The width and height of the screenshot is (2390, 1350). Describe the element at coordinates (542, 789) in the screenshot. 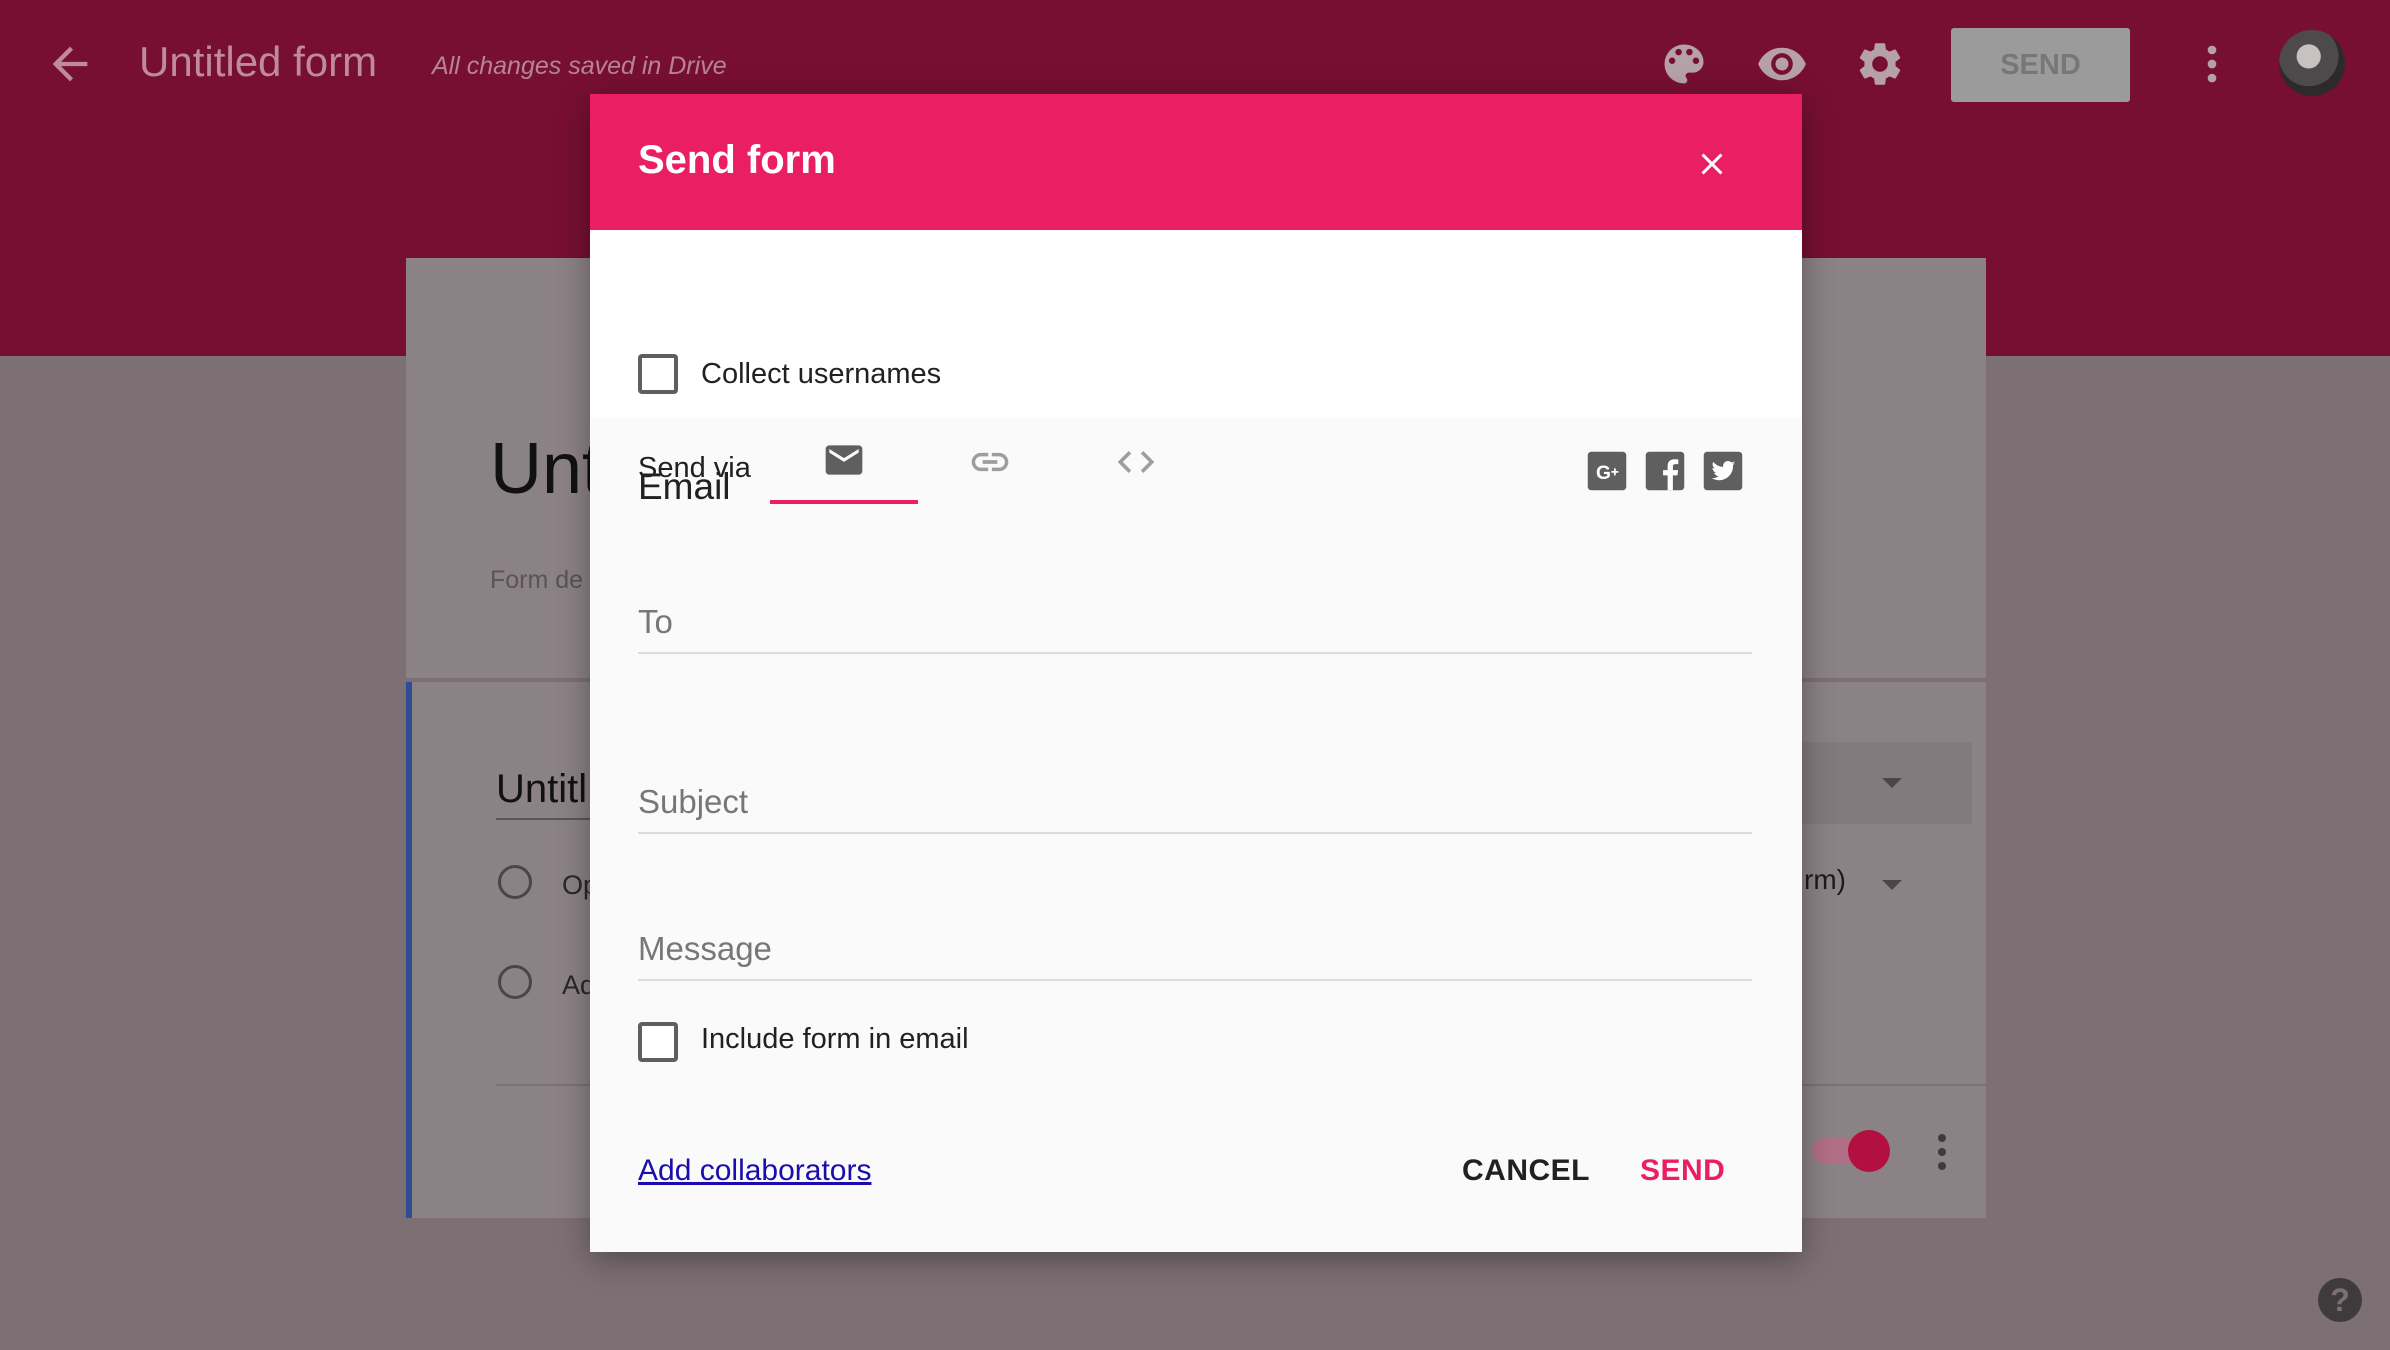

I see `question-title: Untitl` at that location.